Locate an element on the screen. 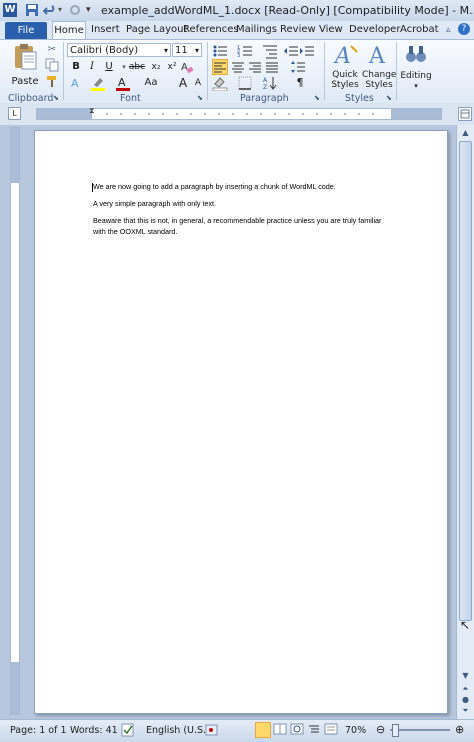  tab-insert: Insert is located at coordinates (105, 29).